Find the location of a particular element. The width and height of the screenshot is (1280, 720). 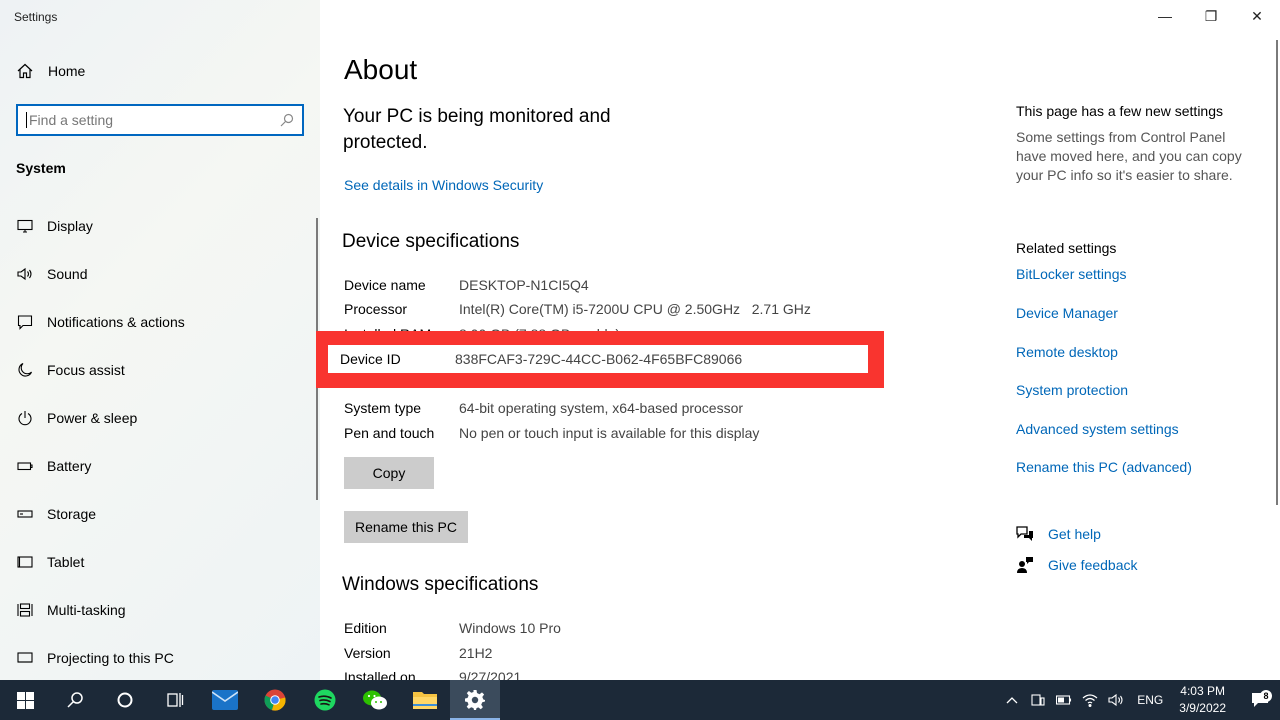

feedback-person-icon is located at coordinates (1025, 565).